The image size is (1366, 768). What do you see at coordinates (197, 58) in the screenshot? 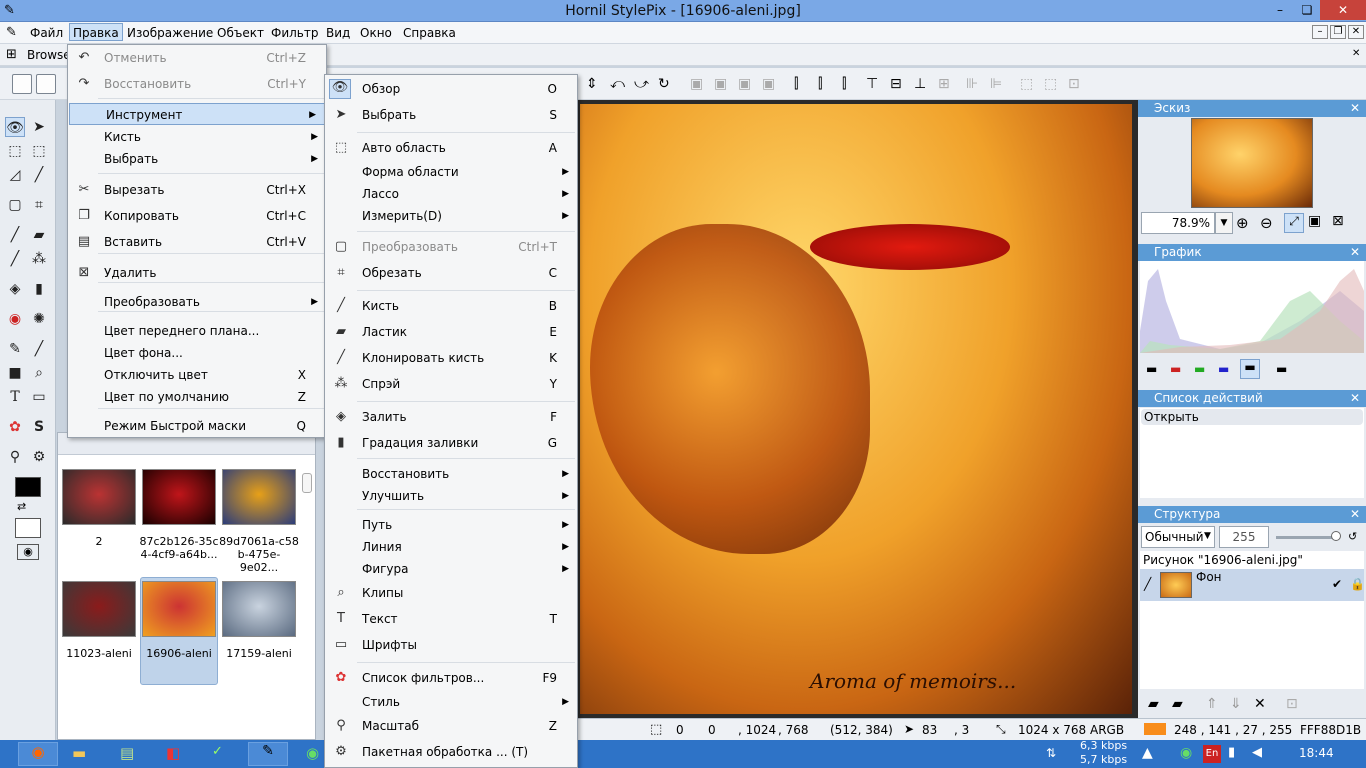
I see `edit-menu-item: ↶ Отменить Ctrl+Z` at bounding box center [197, 58].